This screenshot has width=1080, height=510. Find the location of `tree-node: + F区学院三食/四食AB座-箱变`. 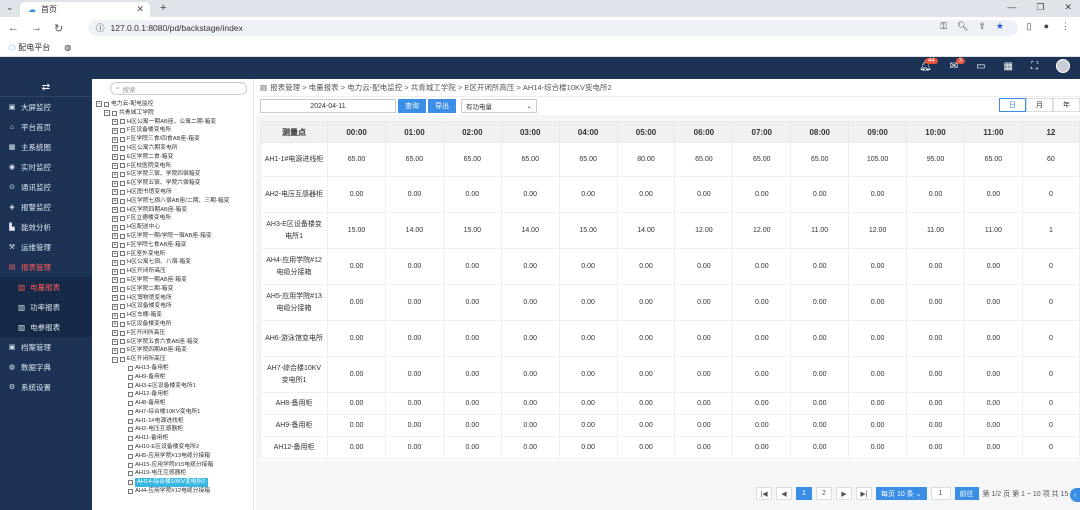

tree-node: + F区学院三食/四食AB座-箱变 is located at coordinates (172, 139).